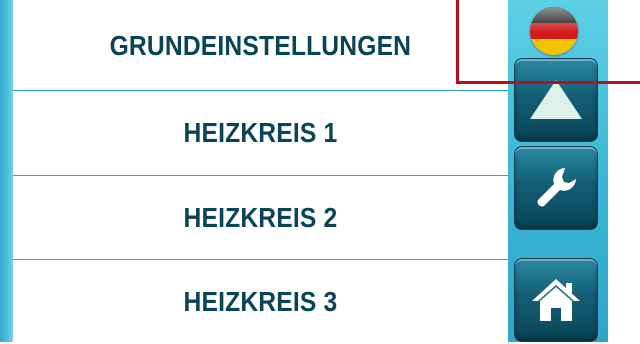  I want to click on settings-button, so click(556, 188).